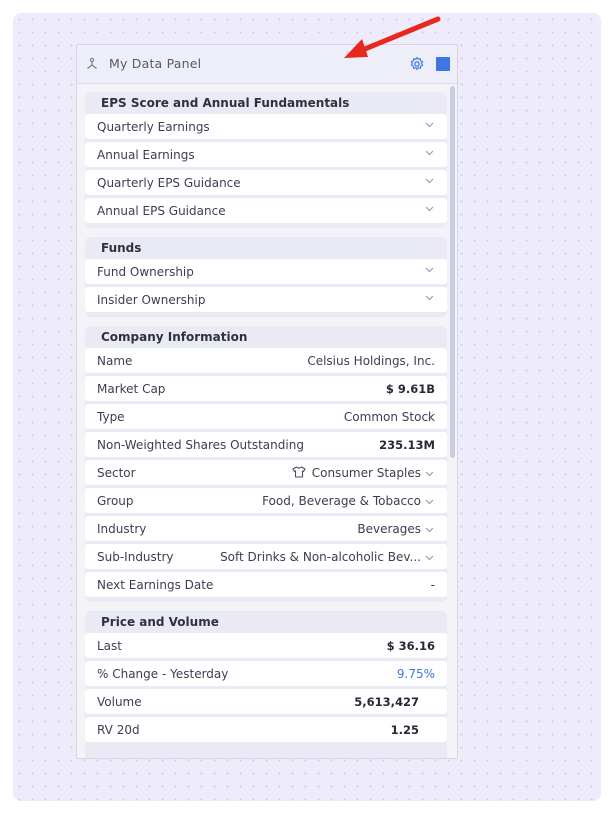 The image size is (614, 815). I want to click on price-row-rv-20d: RV 20d 1.25, so click(266, 729).